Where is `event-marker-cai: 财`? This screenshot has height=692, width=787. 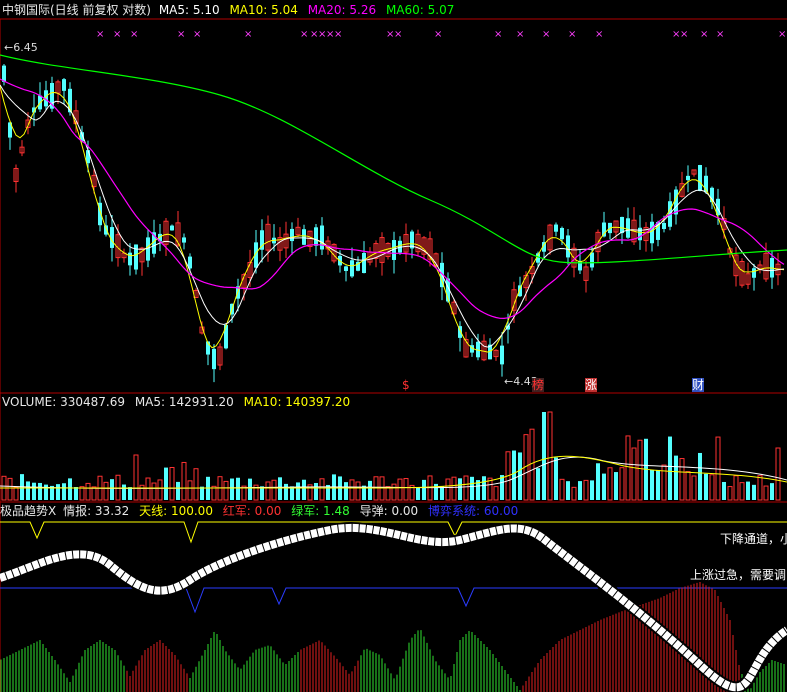 event-marker-cai: 财 is located at coordinates (698, 385).